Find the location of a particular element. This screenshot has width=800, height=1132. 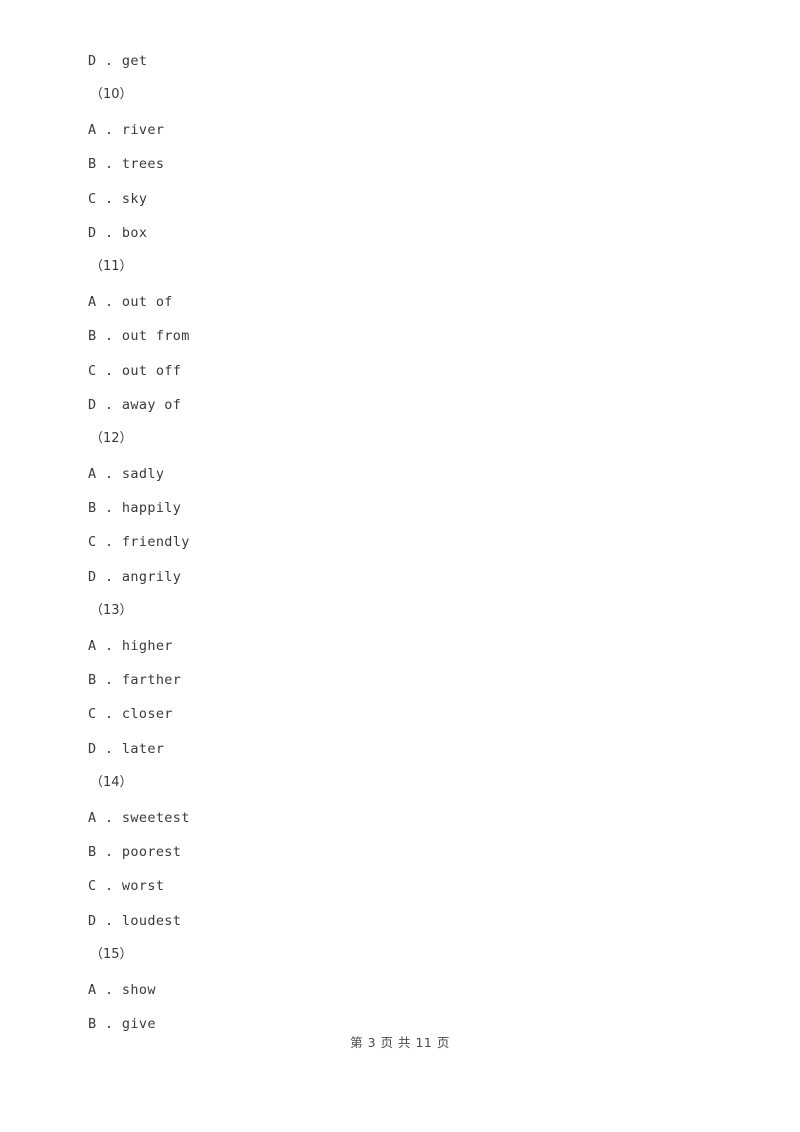

answer-option: A . sweetest is located at coordinates (139, 817).